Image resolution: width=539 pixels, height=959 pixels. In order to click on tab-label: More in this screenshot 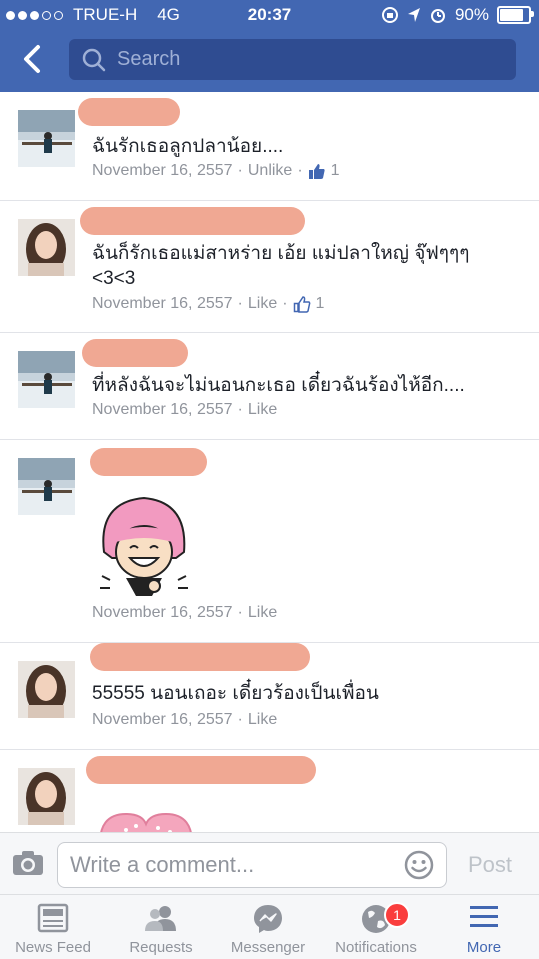, I will do `click(484, 947)`.